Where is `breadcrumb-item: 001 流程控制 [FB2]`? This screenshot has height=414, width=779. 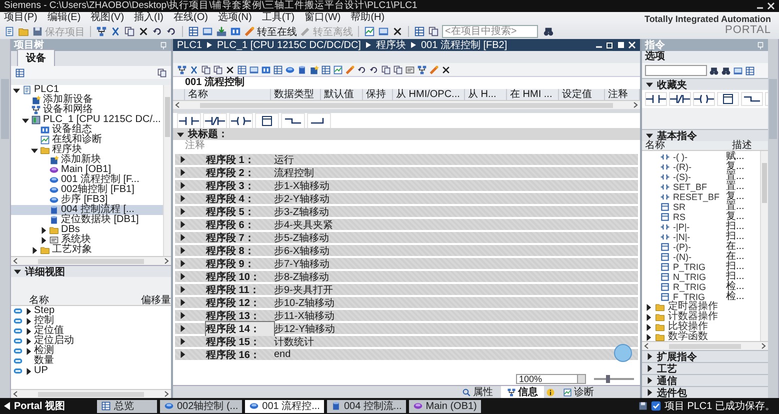 breadcrumb-item: 001 流程控制 [FB2] is located at coordinates (464, 45).